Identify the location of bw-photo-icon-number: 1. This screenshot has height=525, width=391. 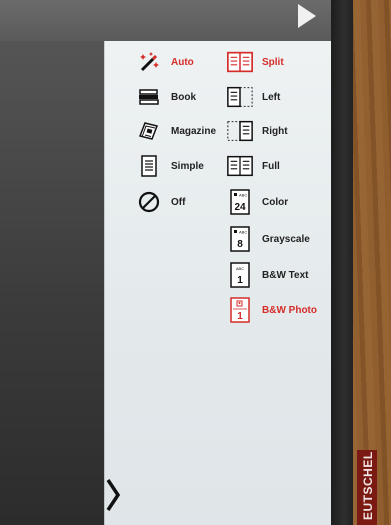
(240, 316).